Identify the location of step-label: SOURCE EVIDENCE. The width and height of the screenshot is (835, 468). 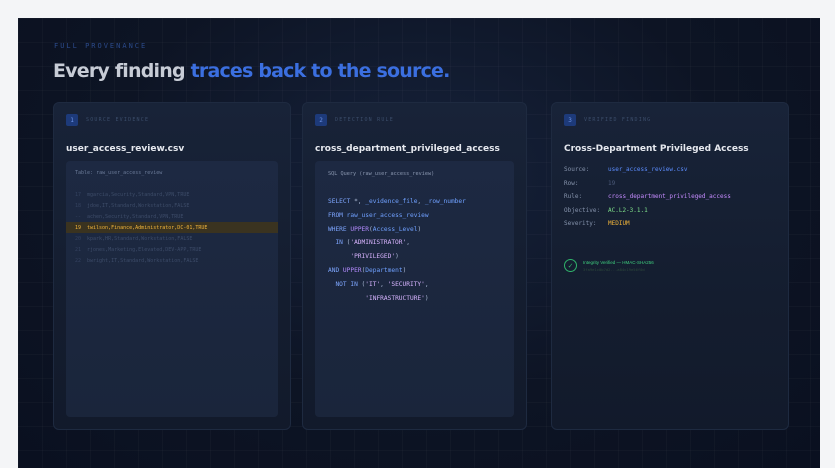
(118, 120).